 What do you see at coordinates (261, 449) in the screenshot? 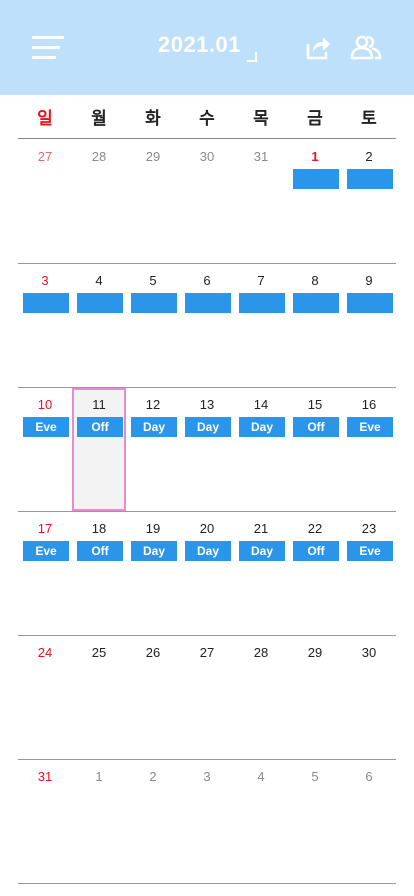
I see `calendar-day-cell: 14 Day` at bounding box center [261, 449].